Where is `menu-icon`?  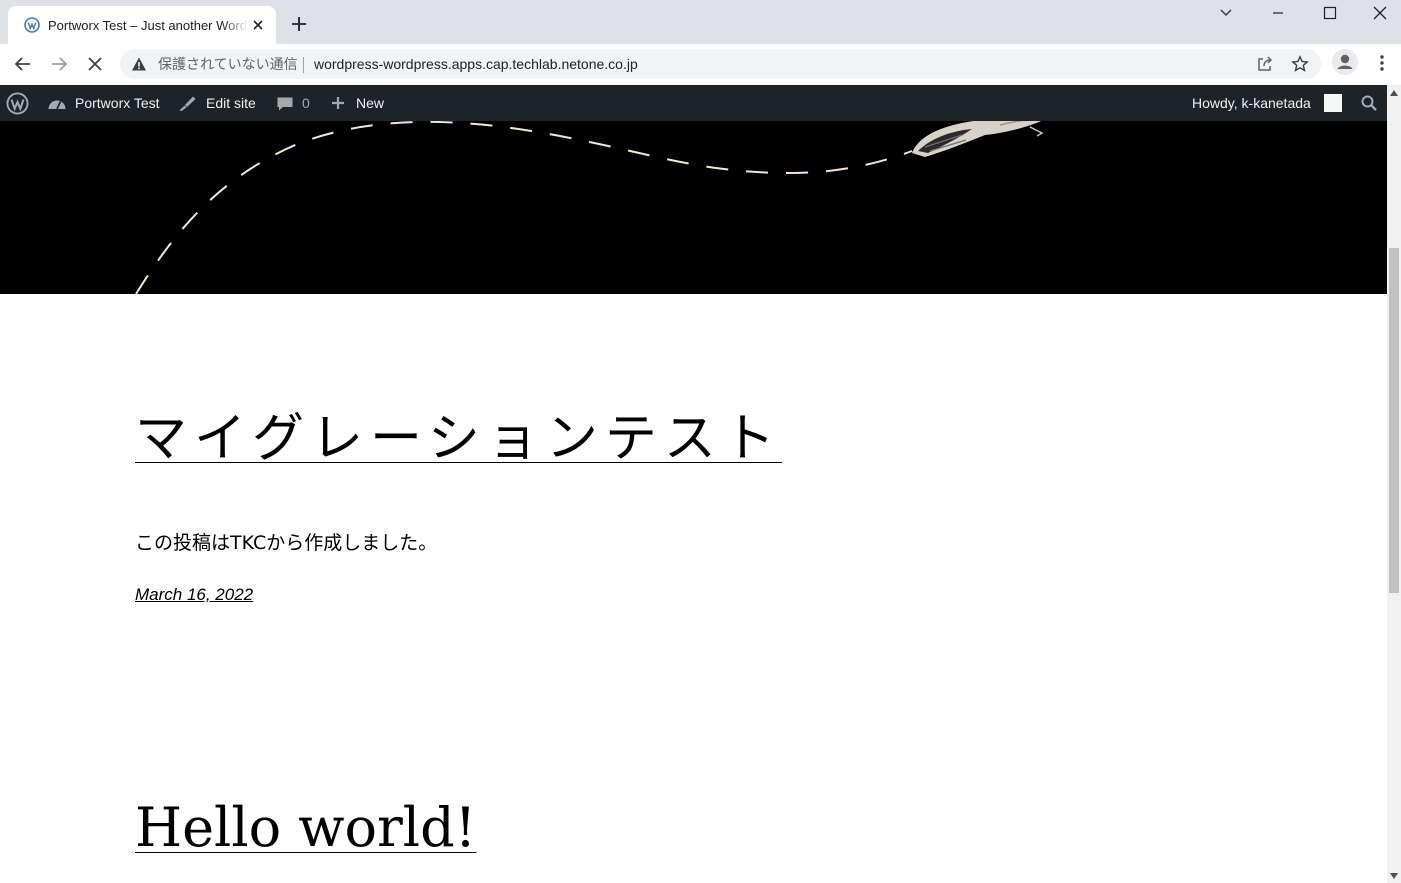
menu-icon is located at coordinates (1382, 63).